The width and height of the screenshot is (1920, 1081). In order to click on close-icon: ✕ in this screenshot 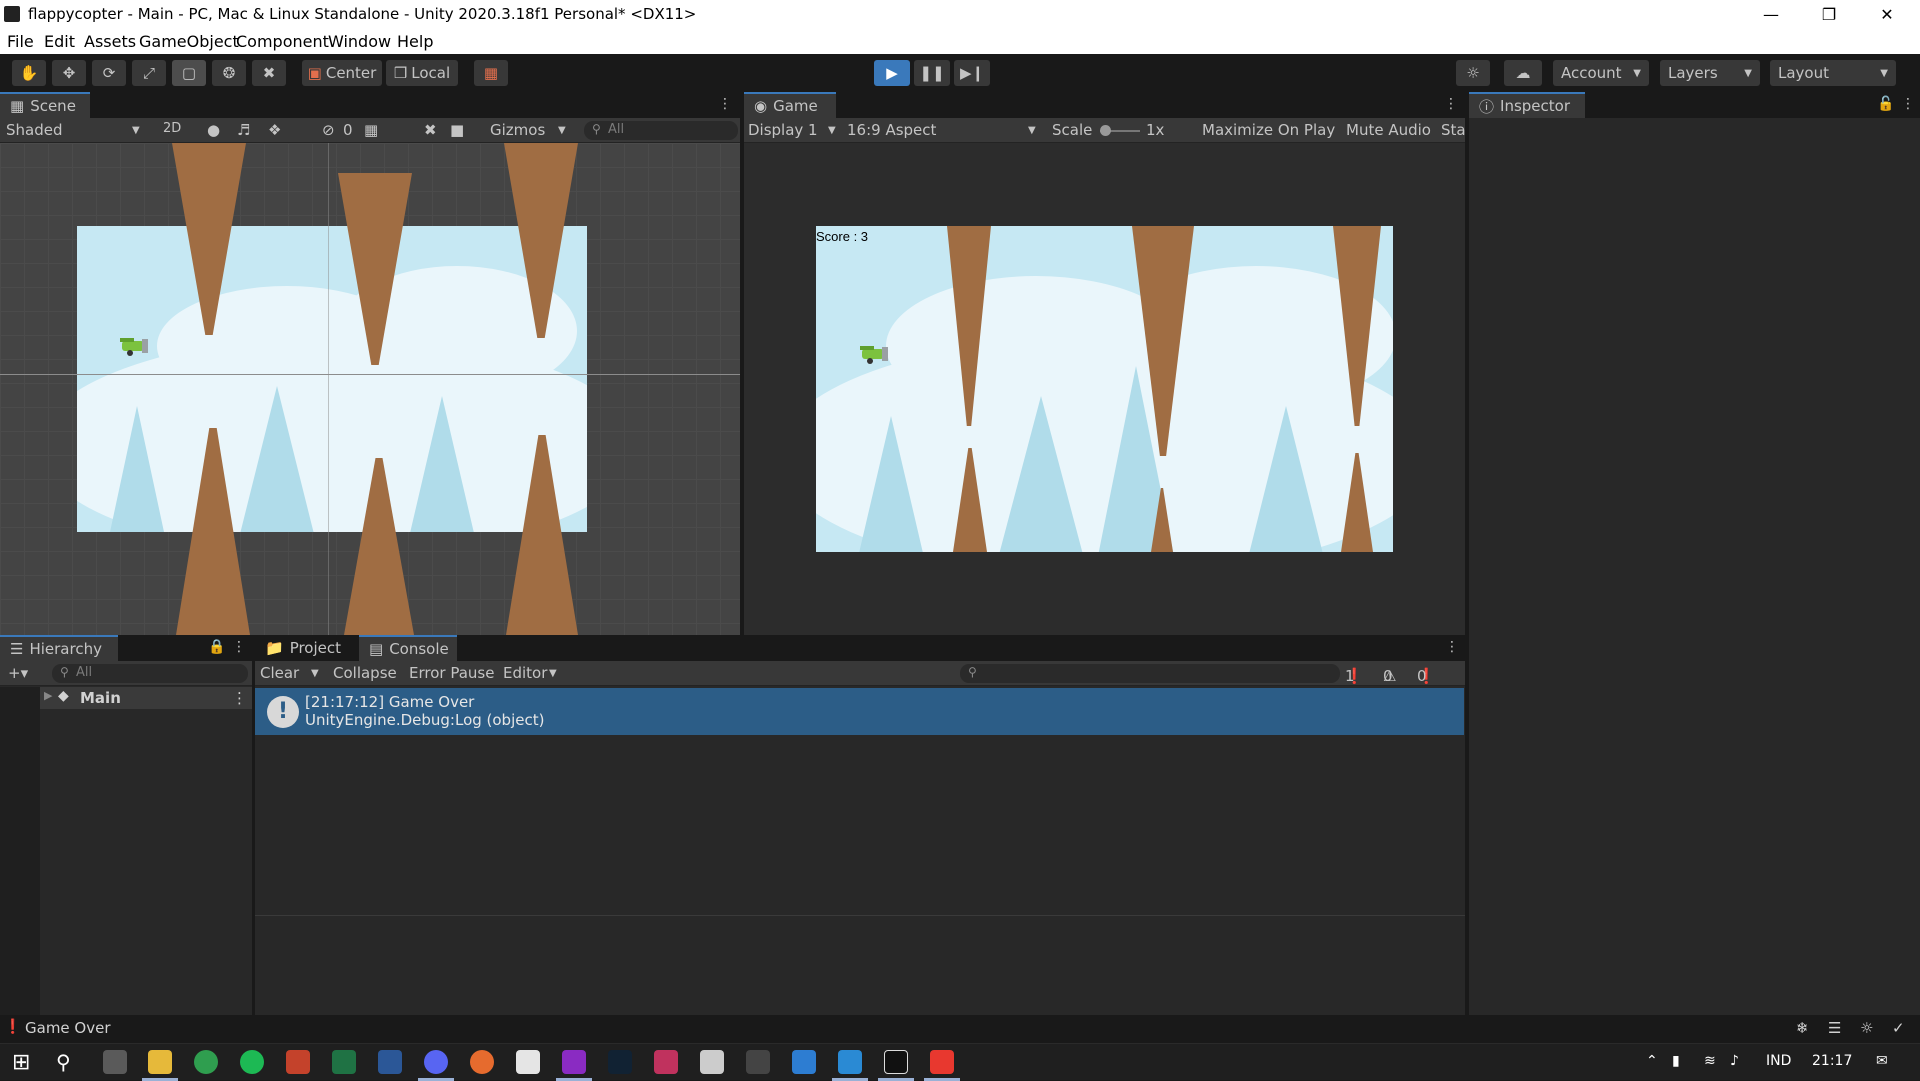, I will do `click(1887, 14)`.